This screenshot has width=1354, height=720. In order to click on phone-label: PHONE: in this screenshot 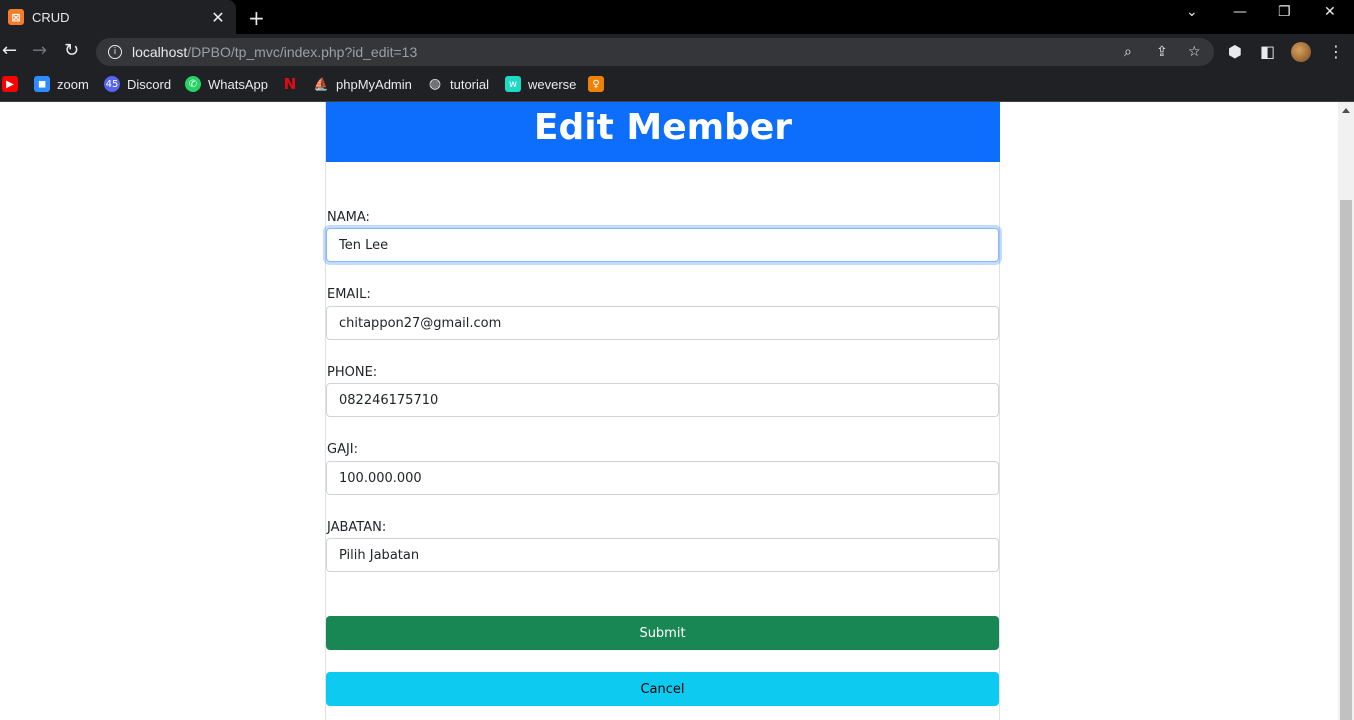, I will do `click(352, 372)`.